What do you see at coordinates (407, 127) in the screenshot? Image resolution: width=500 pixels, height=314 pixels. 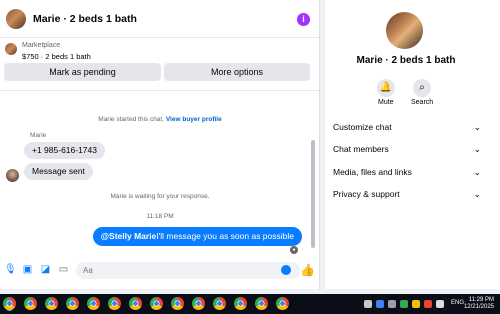 I see `menu-customize-chat: Customize chat ⌄` at bounding box center [407, 127].